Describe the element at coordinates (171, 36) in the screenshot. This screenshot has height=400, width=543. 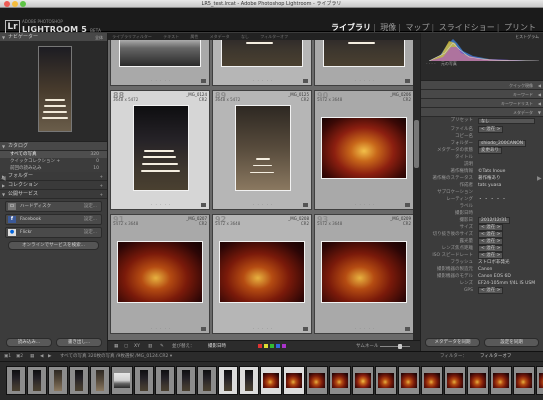
I see `filter-text: テキスト` at that location.